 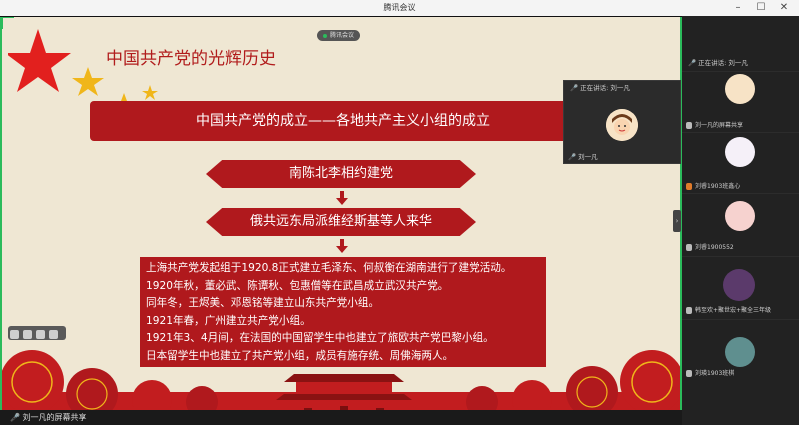 I want to click on sidebar-speaking-label: 🎤 正在讲话: 刘一凡, so click(x=718, y=63).